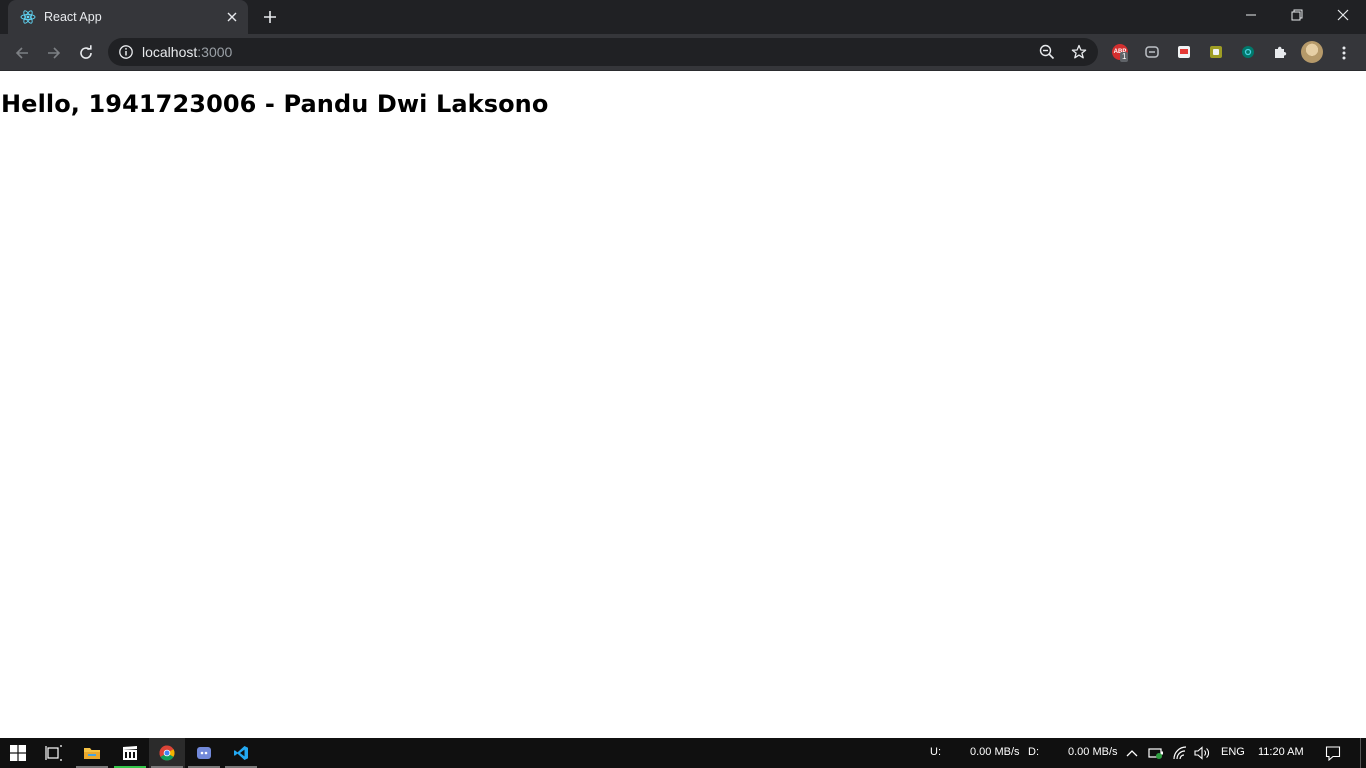 The image size is (1366, 768). I want to click on close-tab-icon, so click(232, 17).